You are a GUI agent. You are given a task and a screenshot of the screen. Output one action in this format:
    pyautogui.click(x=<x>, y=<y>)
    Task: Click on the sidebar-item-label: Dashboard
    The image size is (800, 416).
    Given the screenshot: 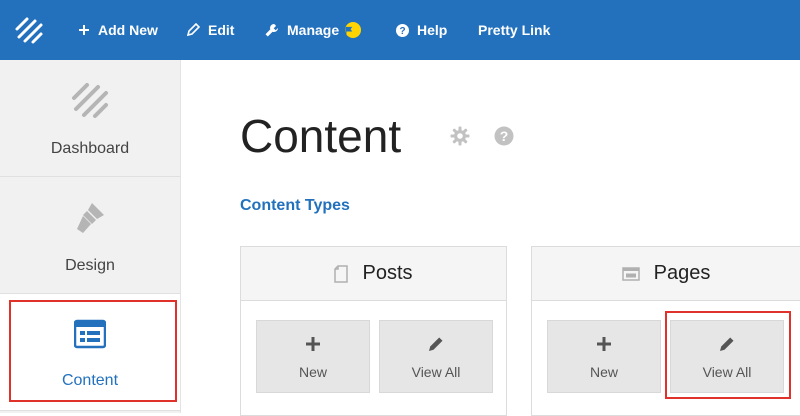 What is the action you would take?
    pyautogui.click(x=90, y=148)
    